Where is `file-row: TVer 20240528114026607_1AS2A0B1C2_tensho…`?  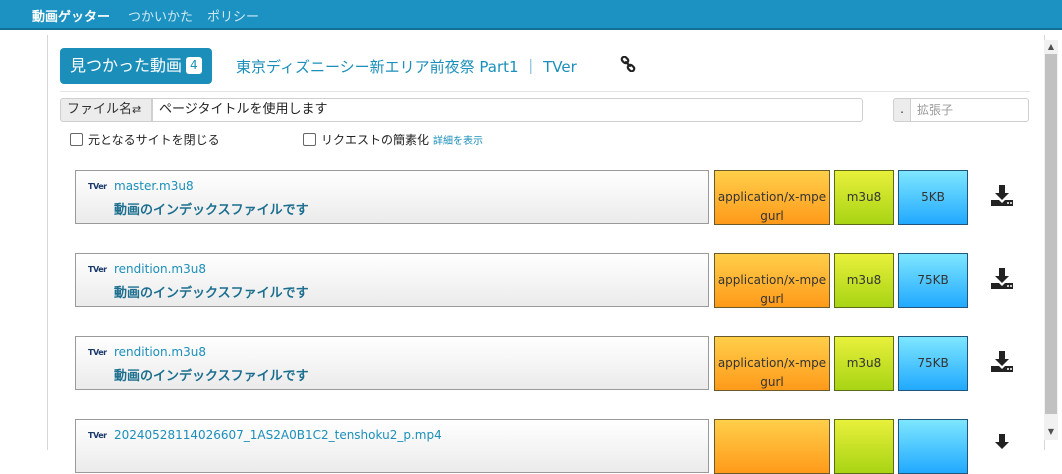 file-row: TVer 20240528114026607_1AS2A0B1C2_tensho… is located at coordinates (557, 446).